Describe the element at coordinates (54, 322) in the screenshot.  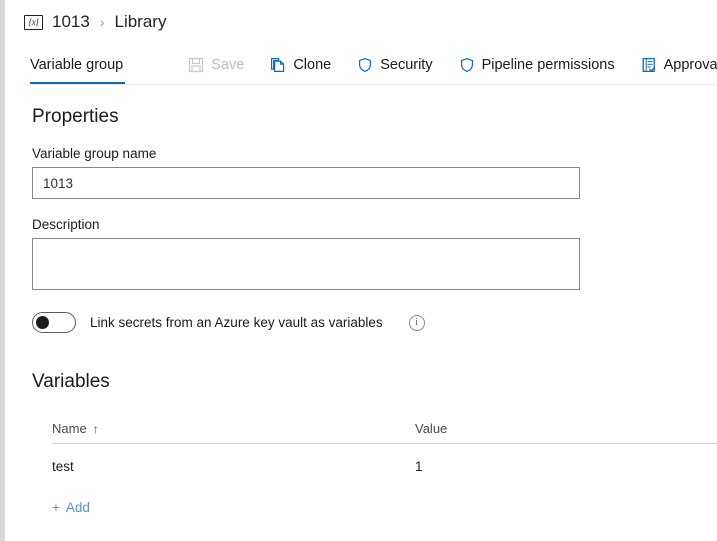
I see `link-key-vault-toggle` at that location.